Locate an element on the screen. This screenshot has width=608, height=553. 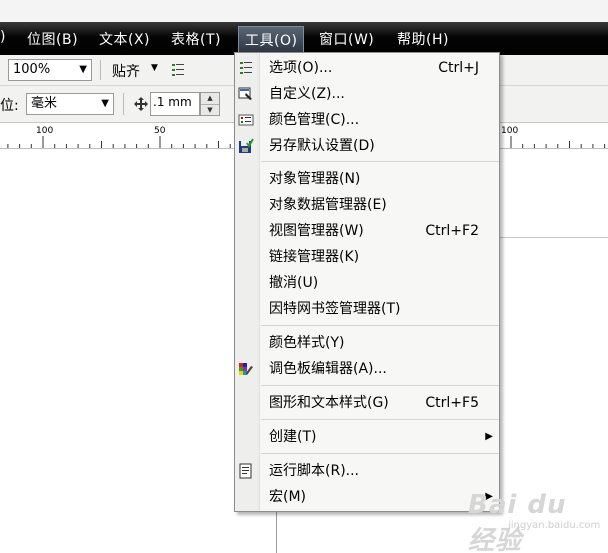
options-icon is located at coordinates (246, 68).